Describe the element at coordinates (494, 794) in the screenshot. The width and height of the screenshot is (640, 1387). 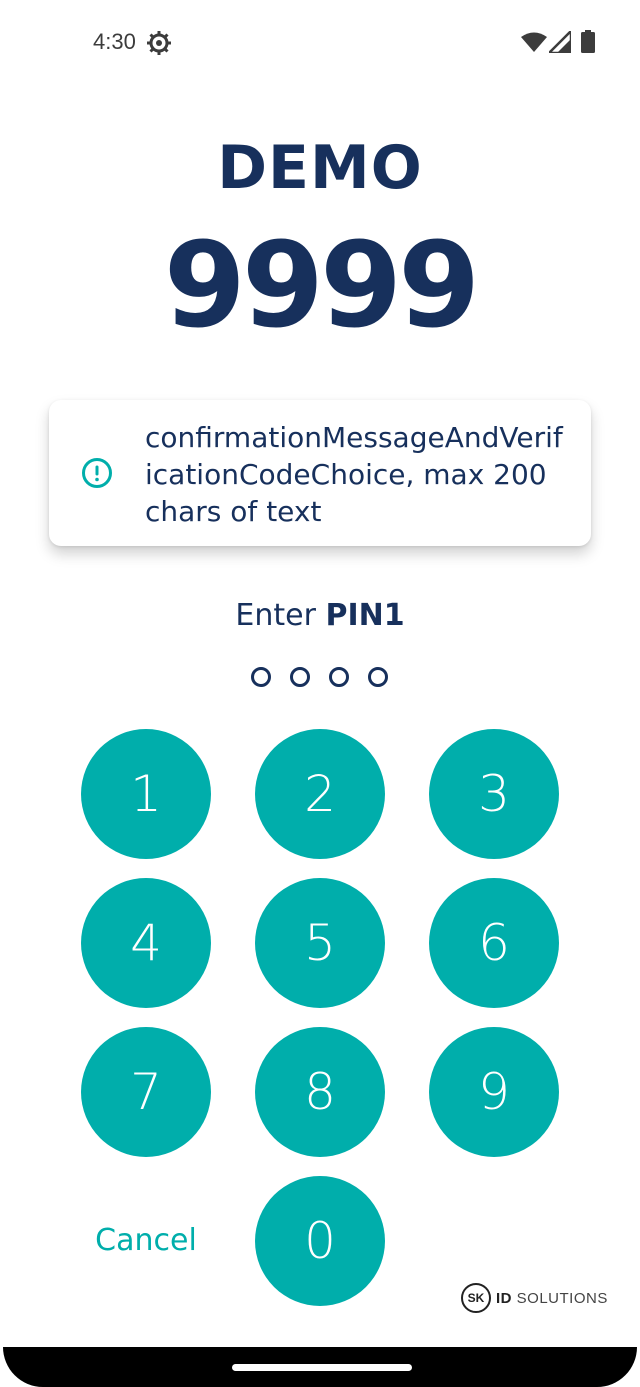
I see `key-3: 3` at that location.